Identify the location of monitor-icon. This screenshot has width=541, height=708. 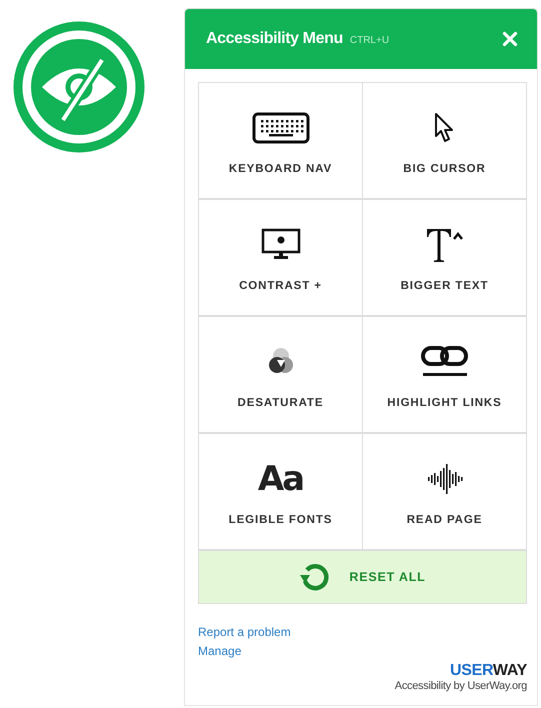
(280, 245).